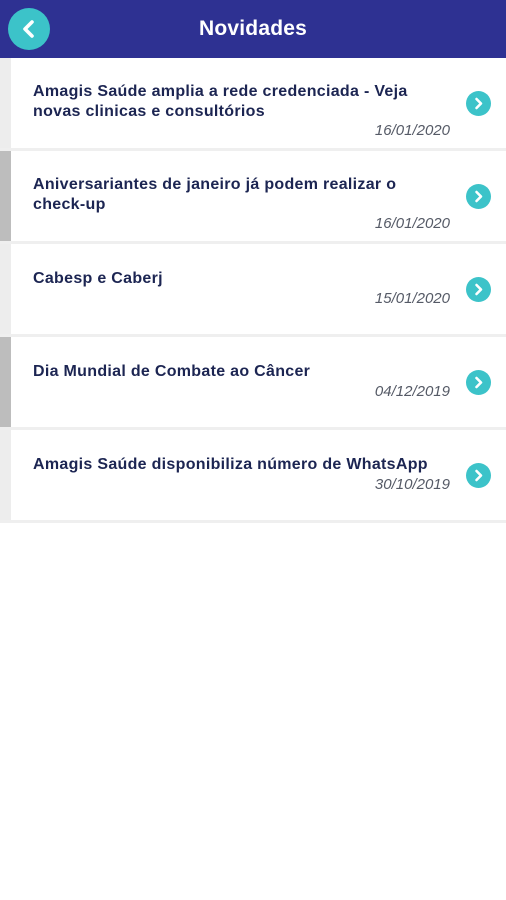  I want to click on news-title: Cabesp e Caberj, so click(98, 278).